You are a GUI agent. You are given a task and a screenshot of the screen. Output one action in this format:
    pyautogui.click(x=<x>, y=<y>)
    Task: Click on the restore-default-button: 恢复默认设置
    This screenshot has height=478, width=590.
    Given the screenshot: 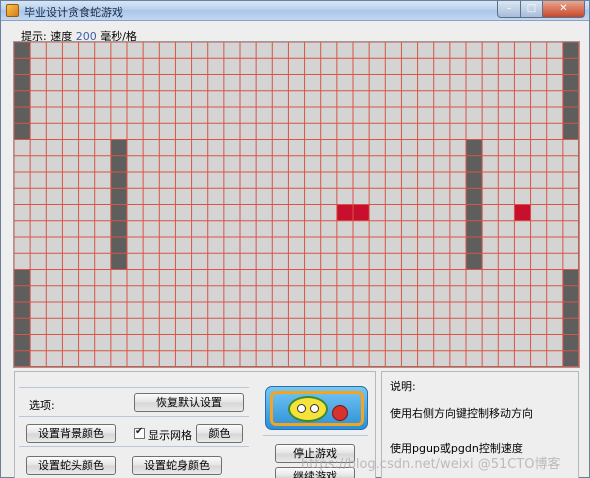 What is the action you would take?
    pyautogui.click(x=189, y=402)
    